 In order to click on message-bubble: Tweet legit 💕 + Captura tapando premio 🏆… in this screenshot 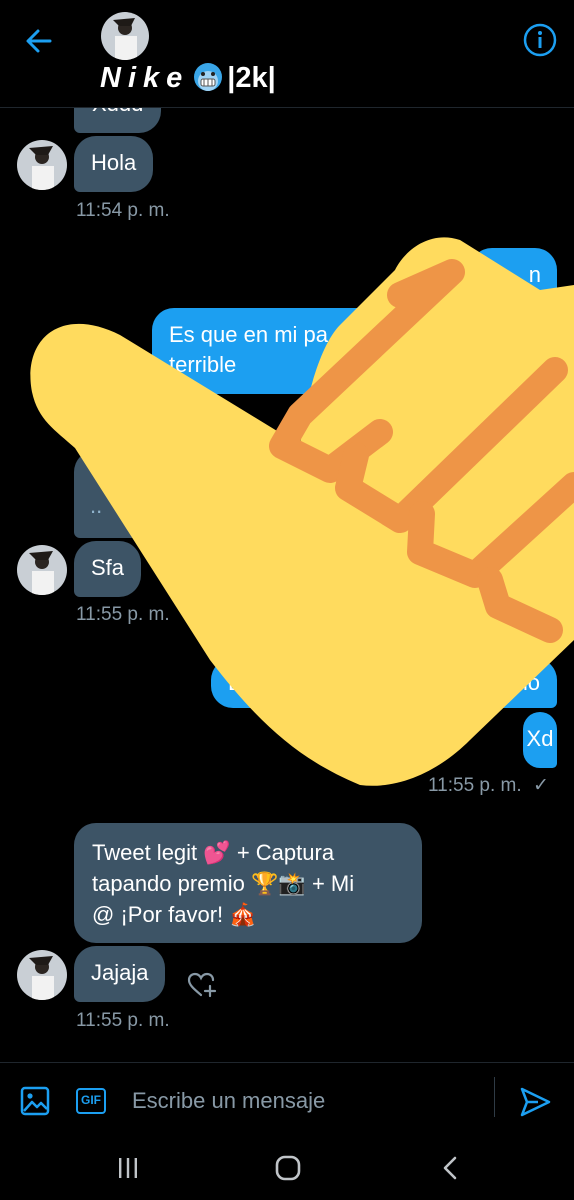, I will do `click(248, 883)`.